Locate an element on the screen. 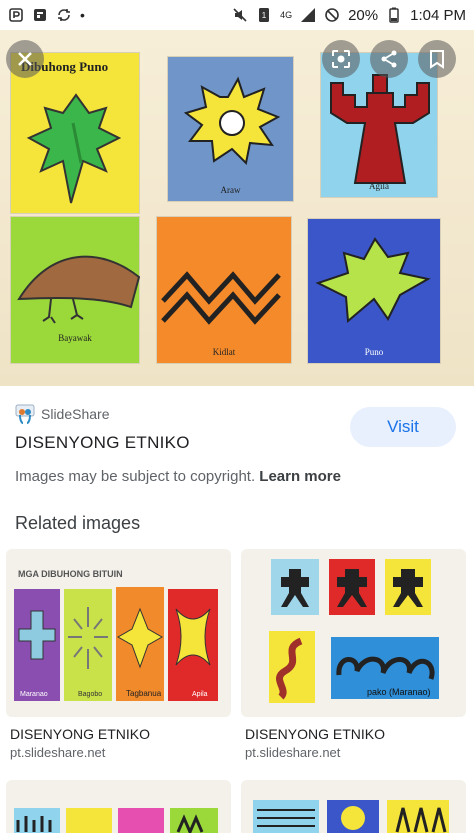 This screenshot has height=833, width=474. bookmark-button is located at coordinates (437, 59).